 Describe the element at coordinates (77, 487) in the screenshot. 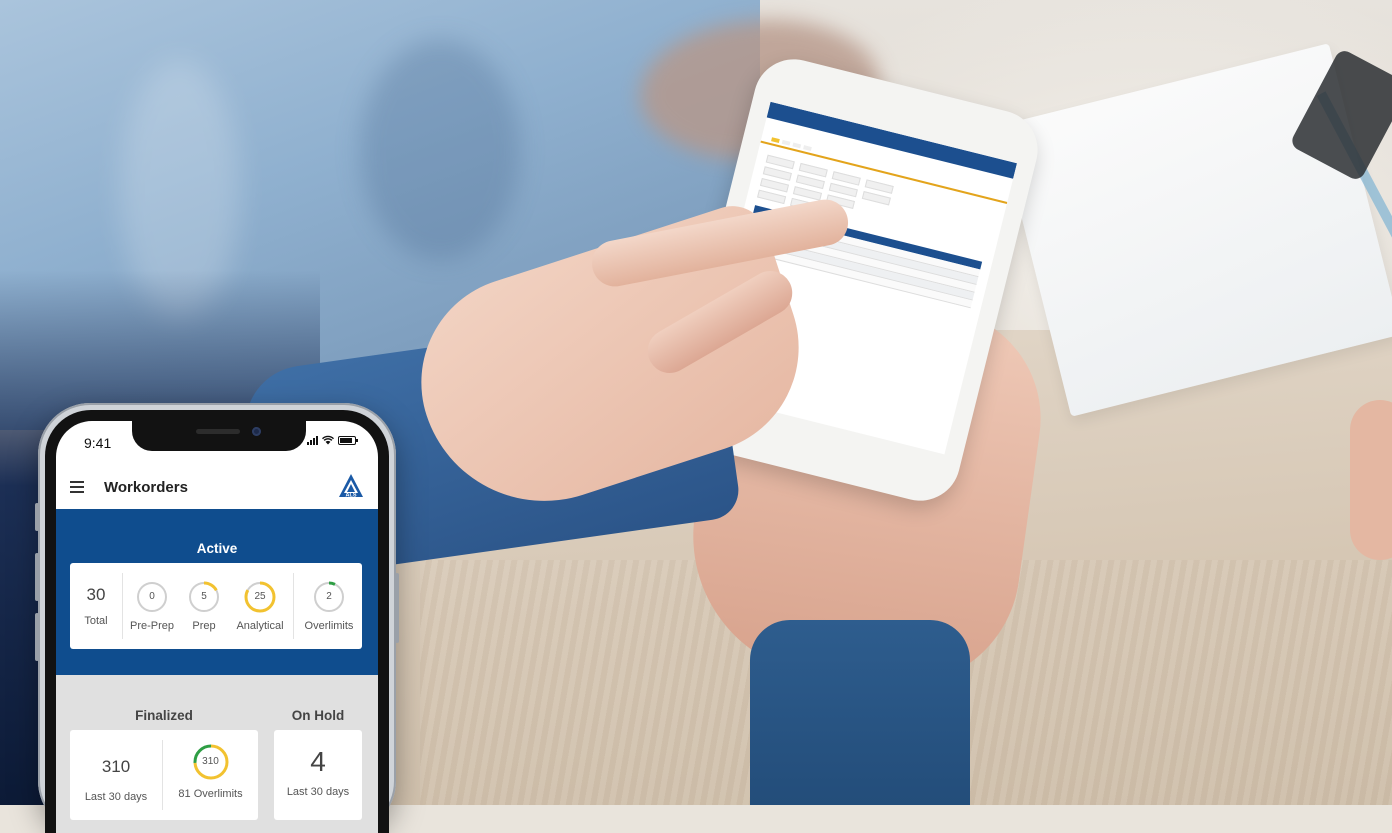

I see `hamburger-menu-icon` at that location.